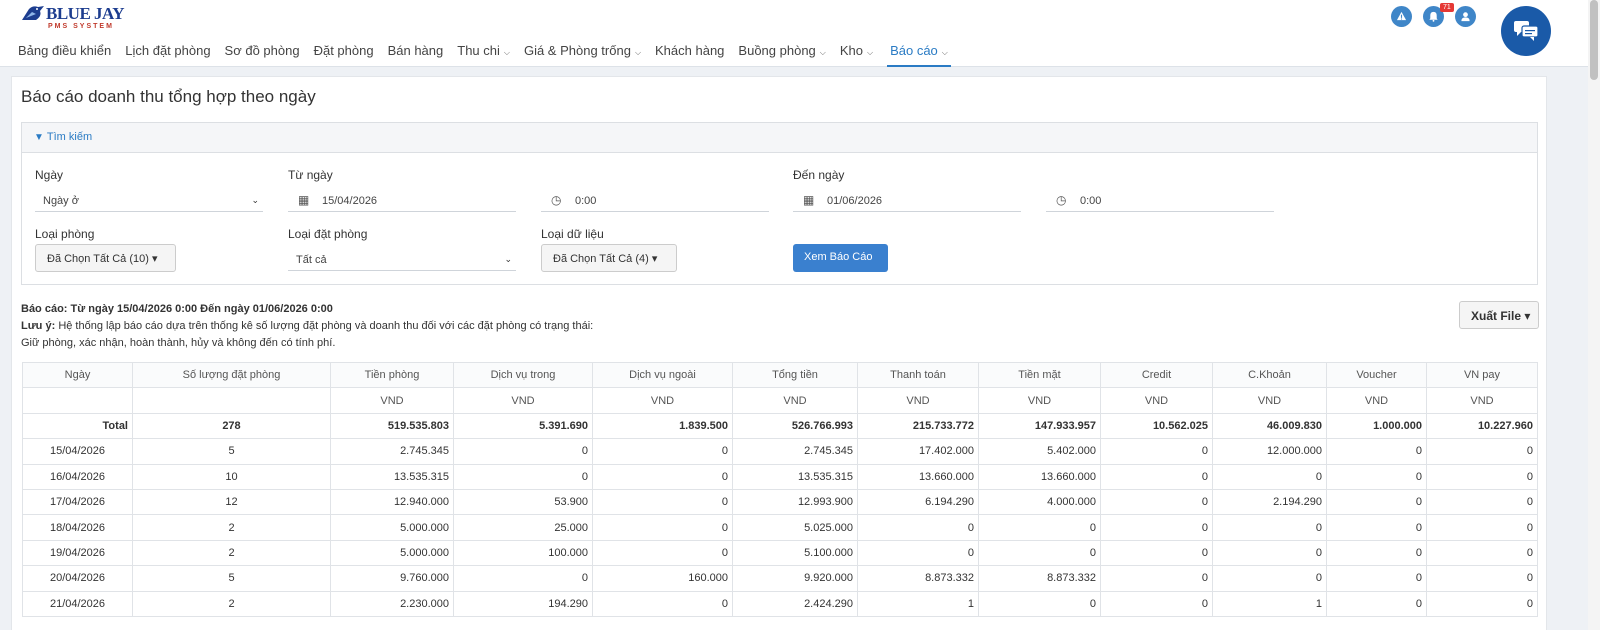  I want to click on table-cell: 194.290, so click(523, 603).